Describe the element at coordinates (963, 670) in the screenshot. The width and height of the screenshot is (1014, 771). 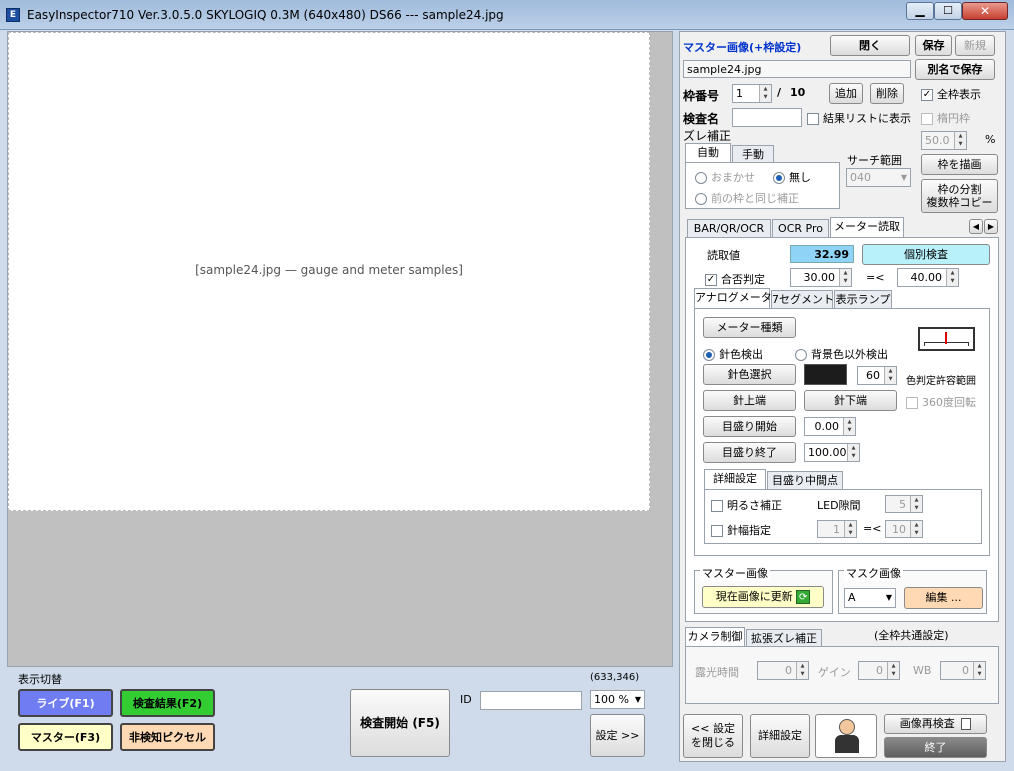
I see `wb-input: 0 ▲ ▼` at that location.